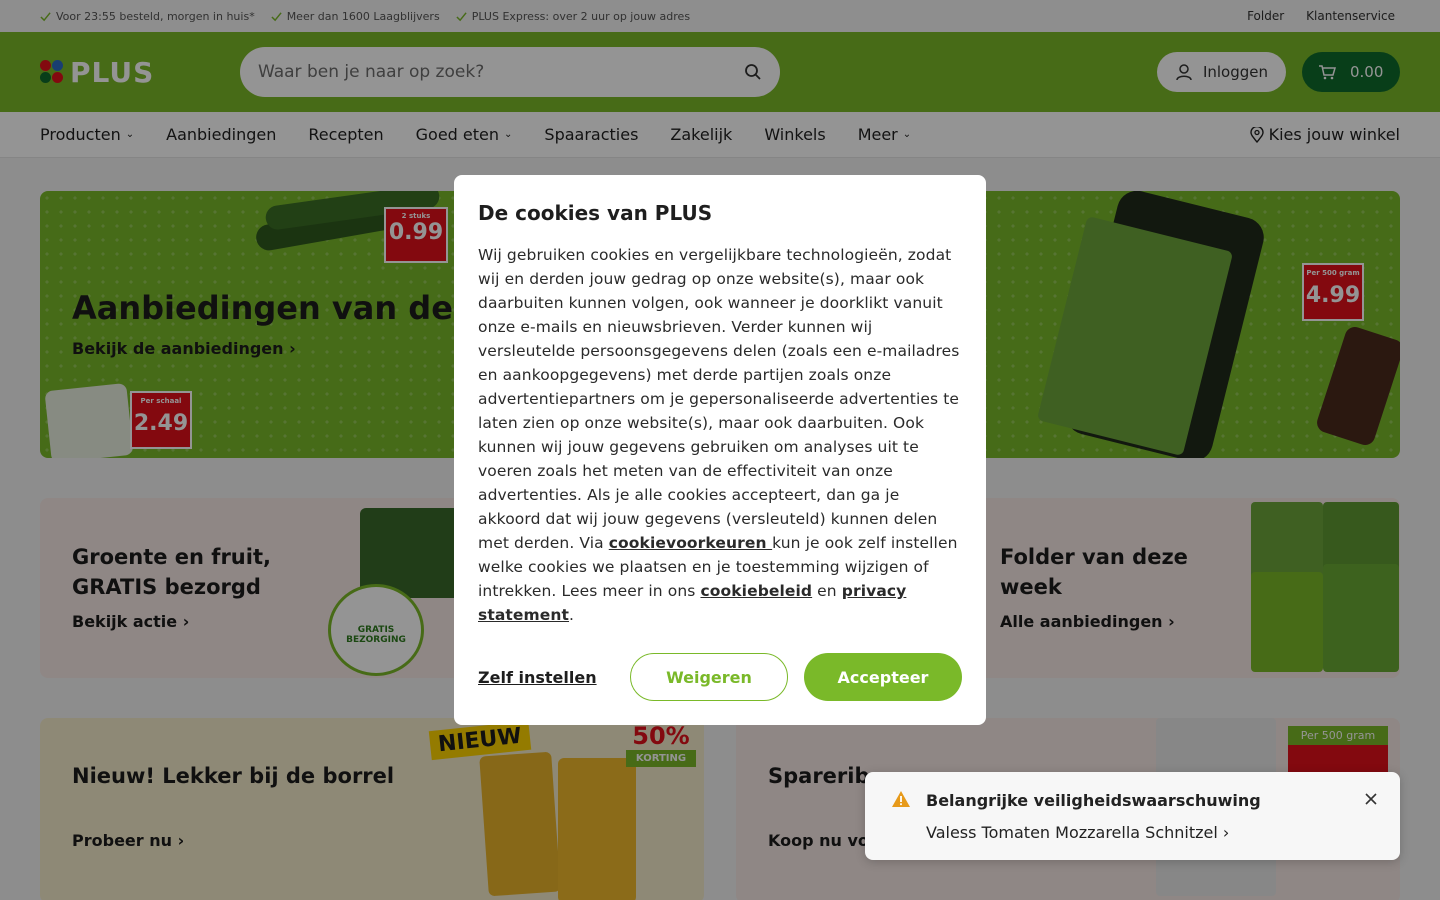 The width and height of the screenshot is (1440, 900). I want to click on cookie-preferences-link: cookievoorkeuren, so click(690, 543).